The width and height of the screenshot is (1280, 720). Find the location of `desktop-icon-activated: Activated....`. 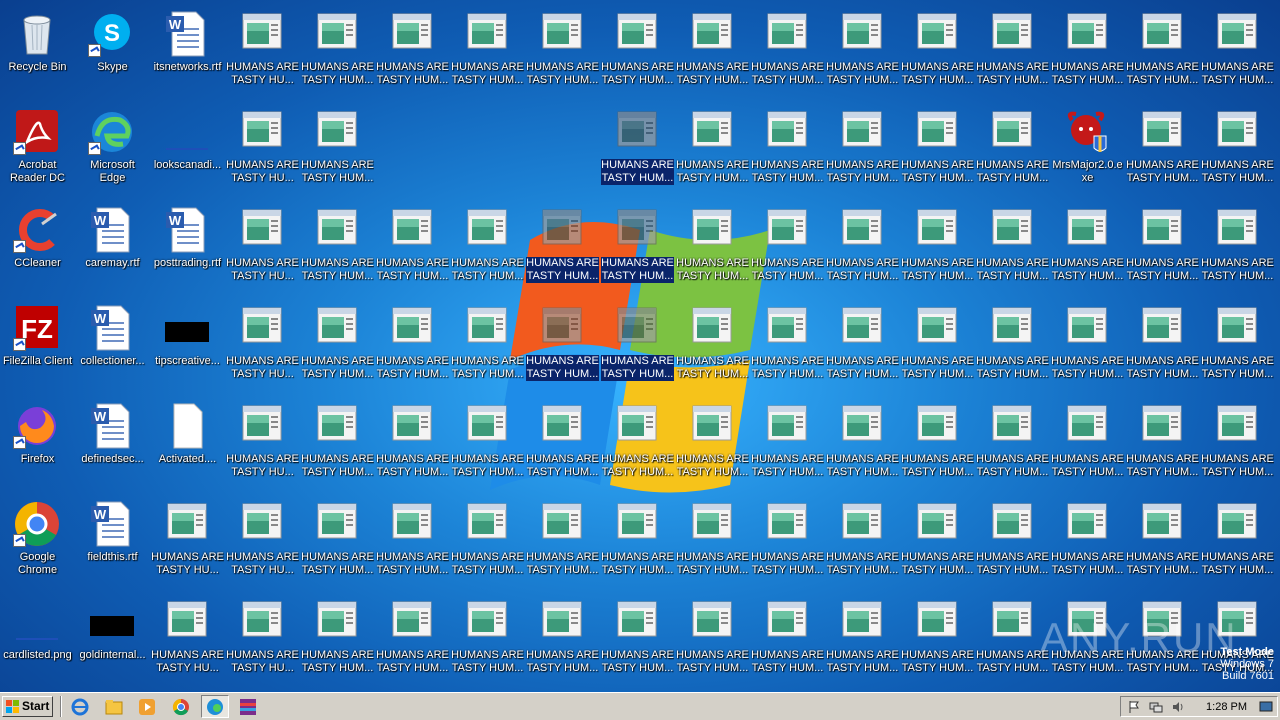

desktop-icon-activated: Activated.... is located at coordinates (187, 444).